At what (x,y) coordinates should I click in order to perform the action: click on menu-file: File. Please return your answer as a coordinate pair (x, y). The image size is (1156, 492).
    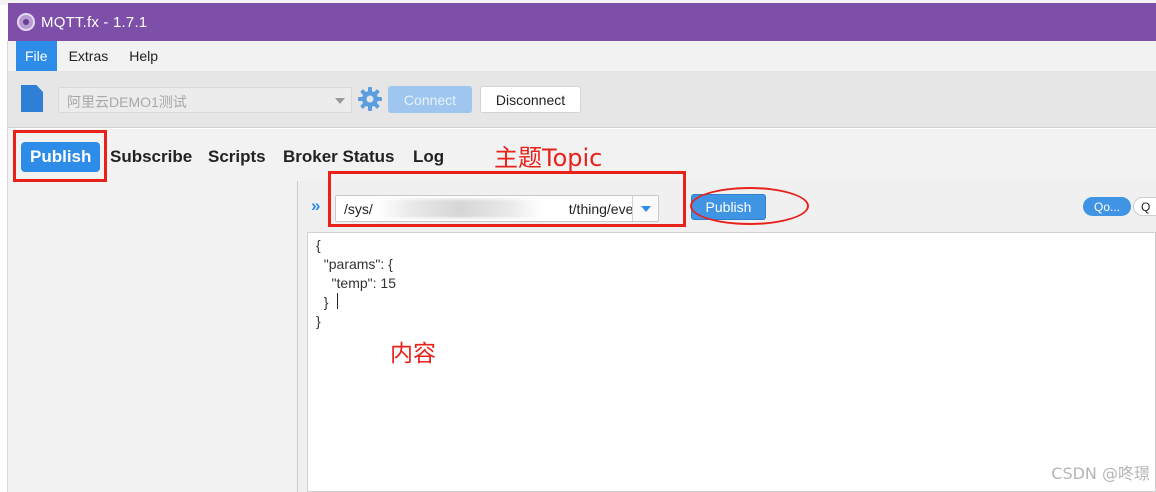
    Looking at the image, I should click on (36, 56).